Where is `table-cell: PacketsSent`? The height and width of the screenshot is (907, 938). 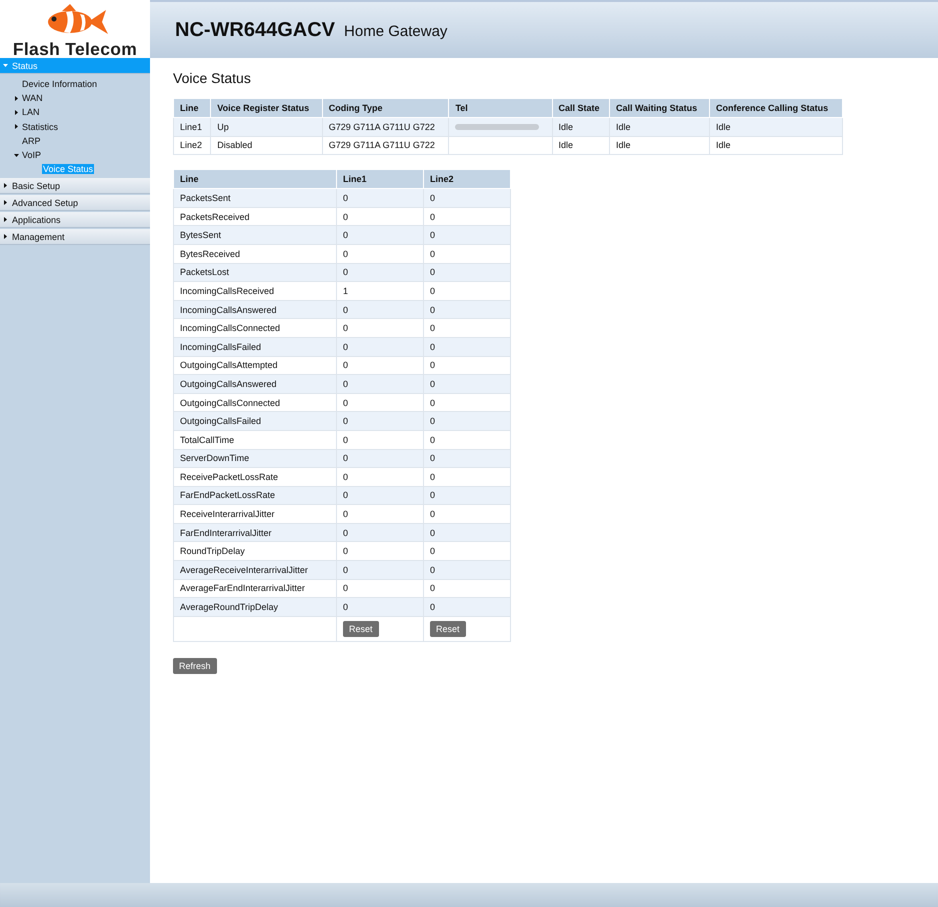
table-cell: PacketsSent is located at coordinates (205, 197).